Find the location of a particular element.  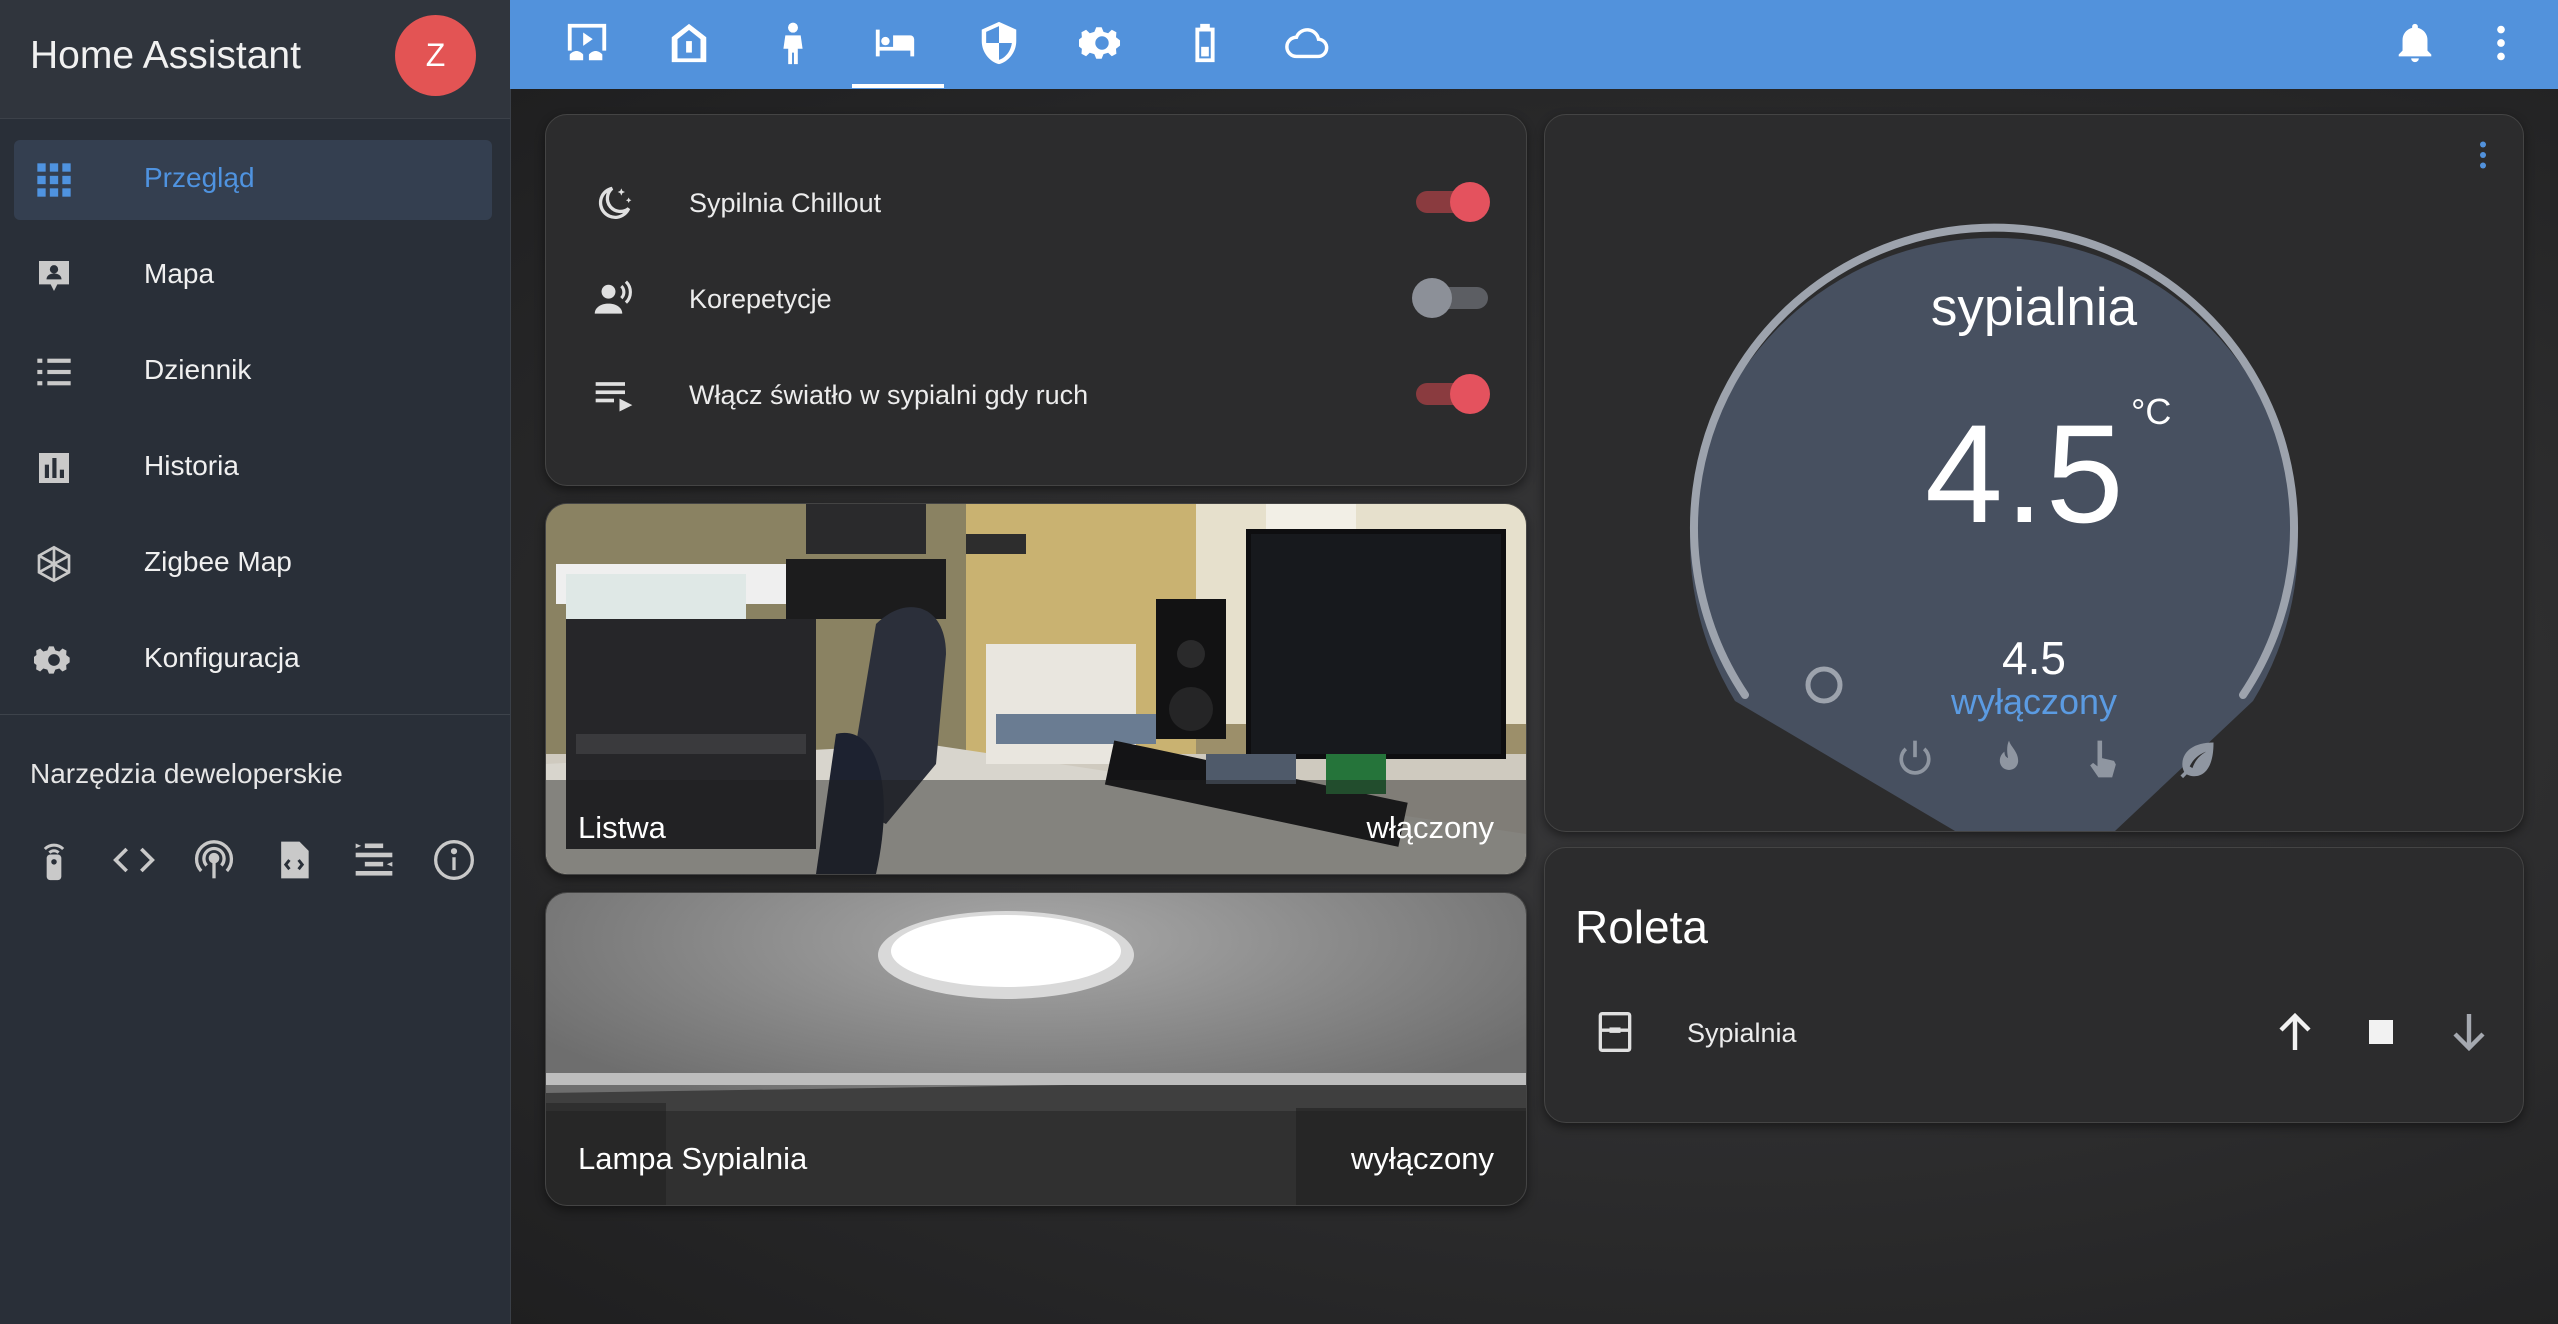

shield-icon is located at coordinates (999, 43).